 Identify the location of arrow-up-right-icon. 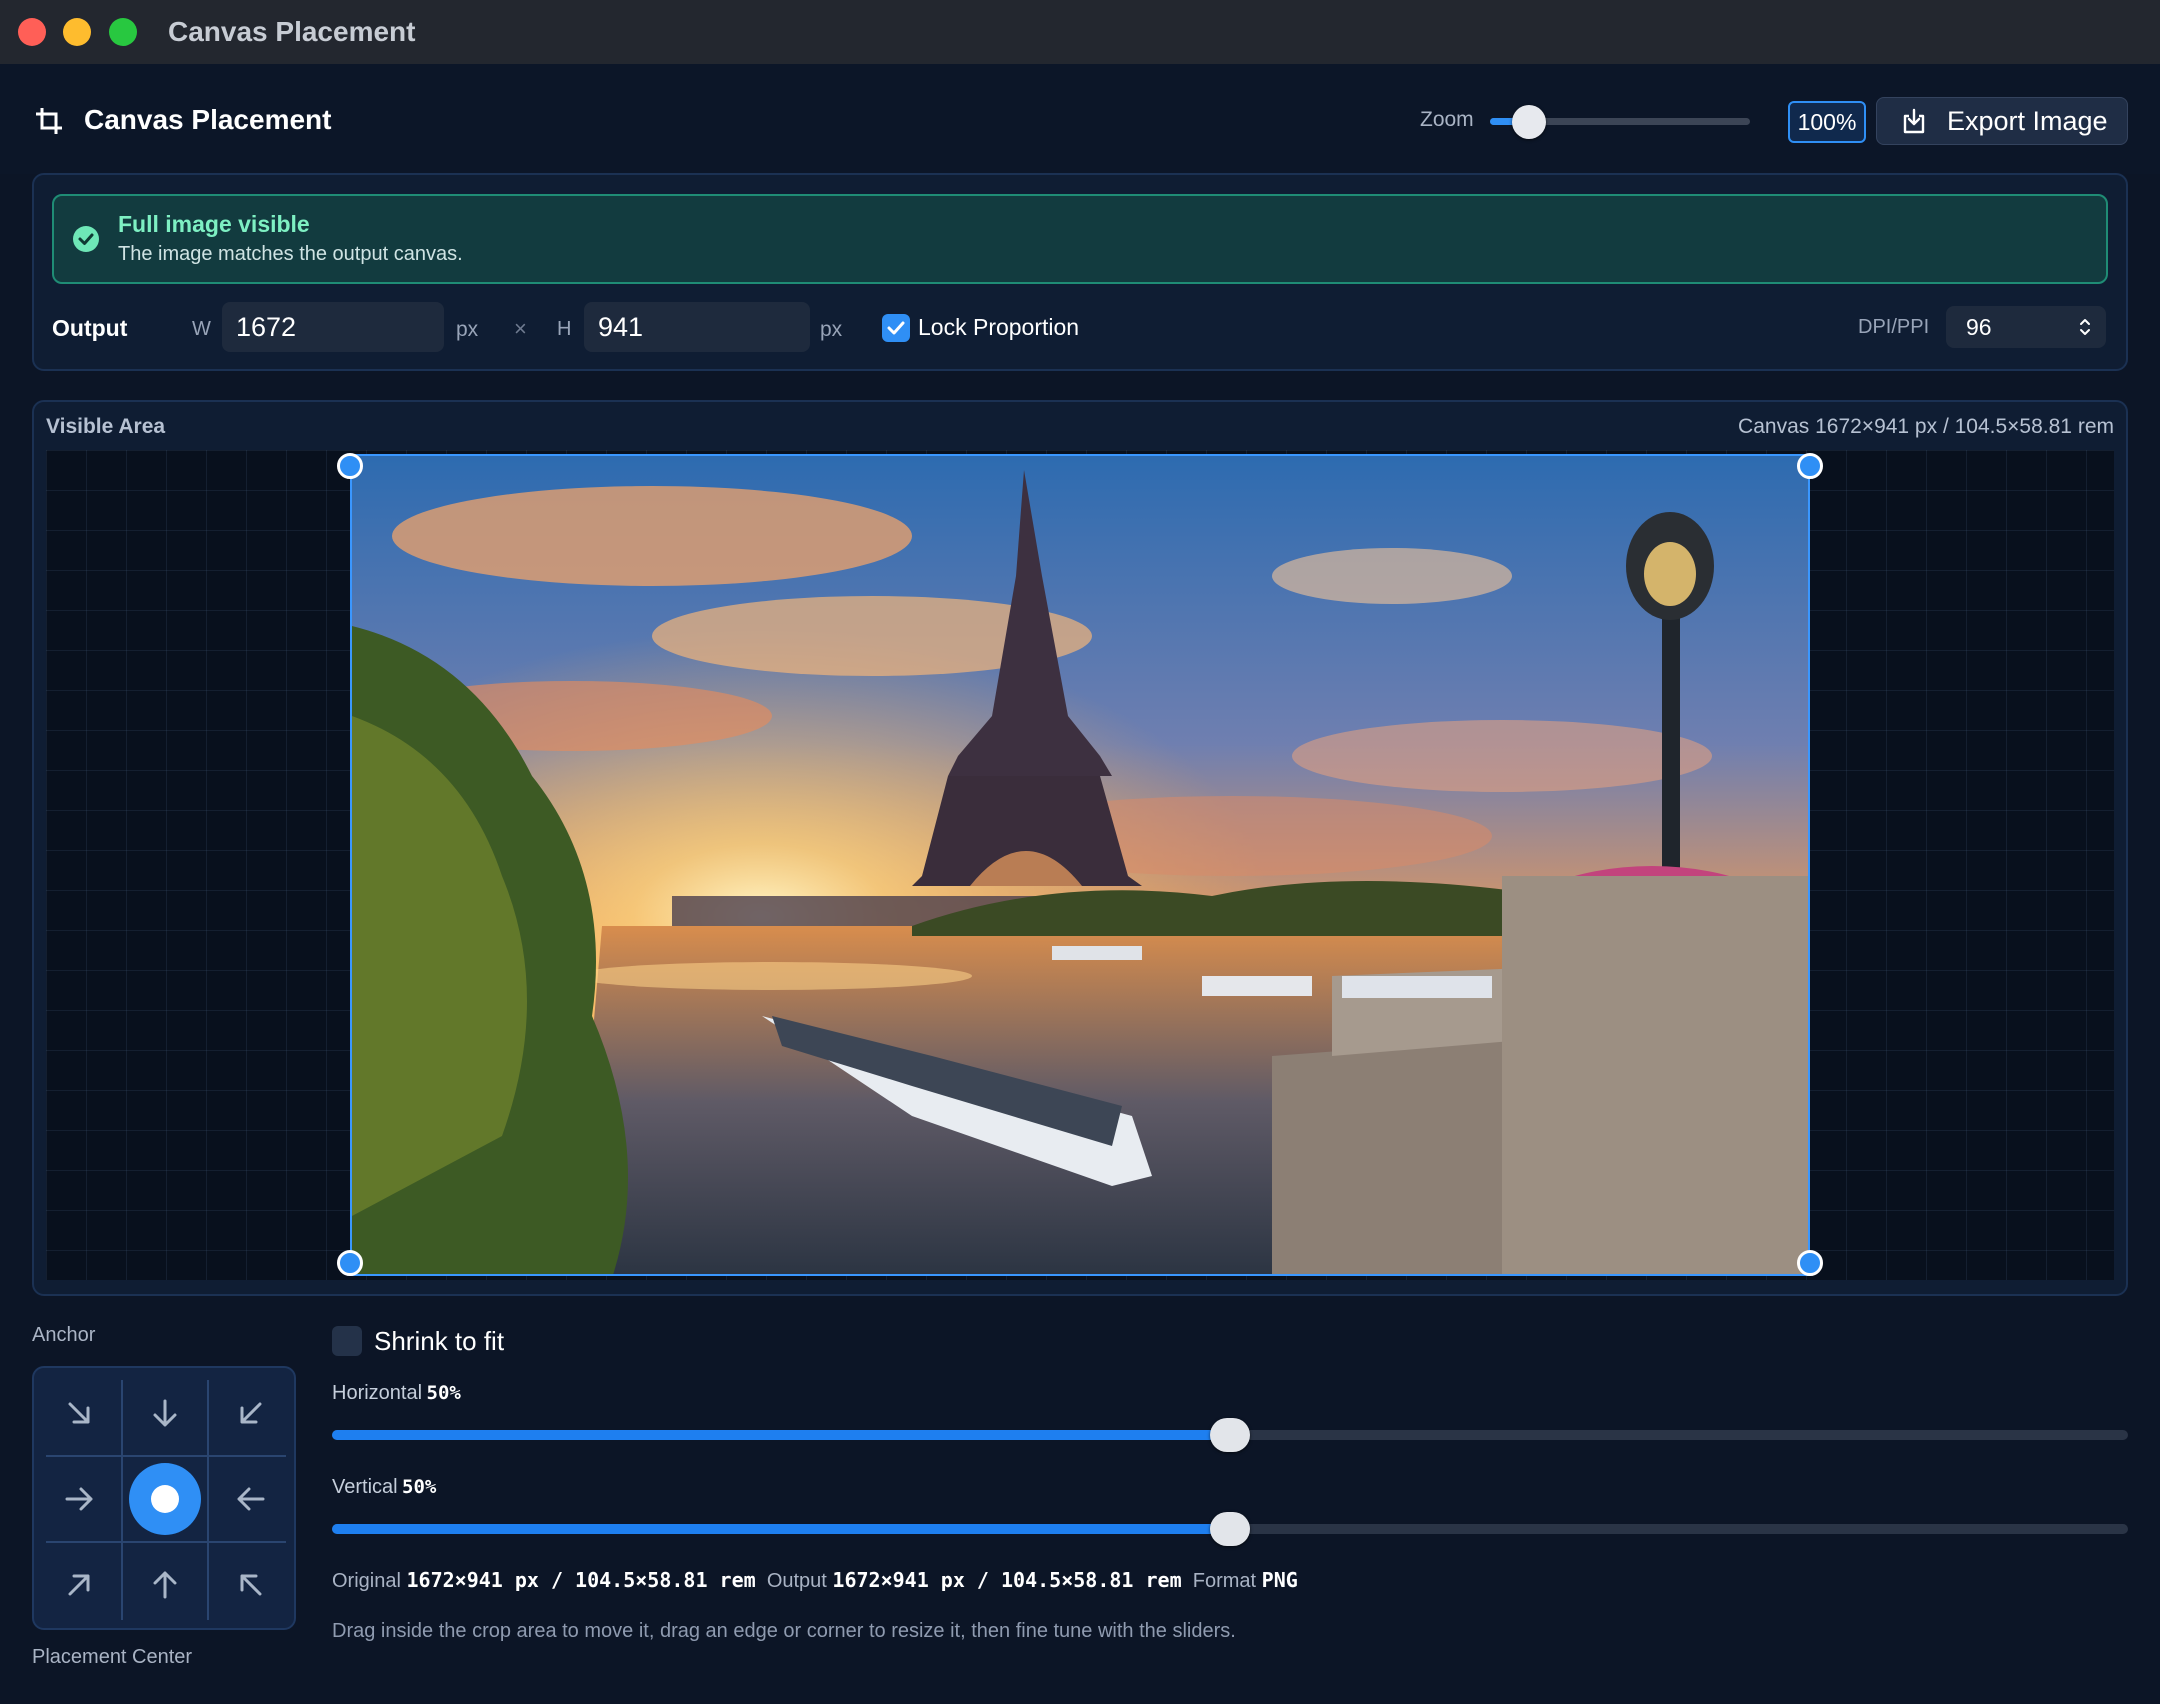
(79, 1585).